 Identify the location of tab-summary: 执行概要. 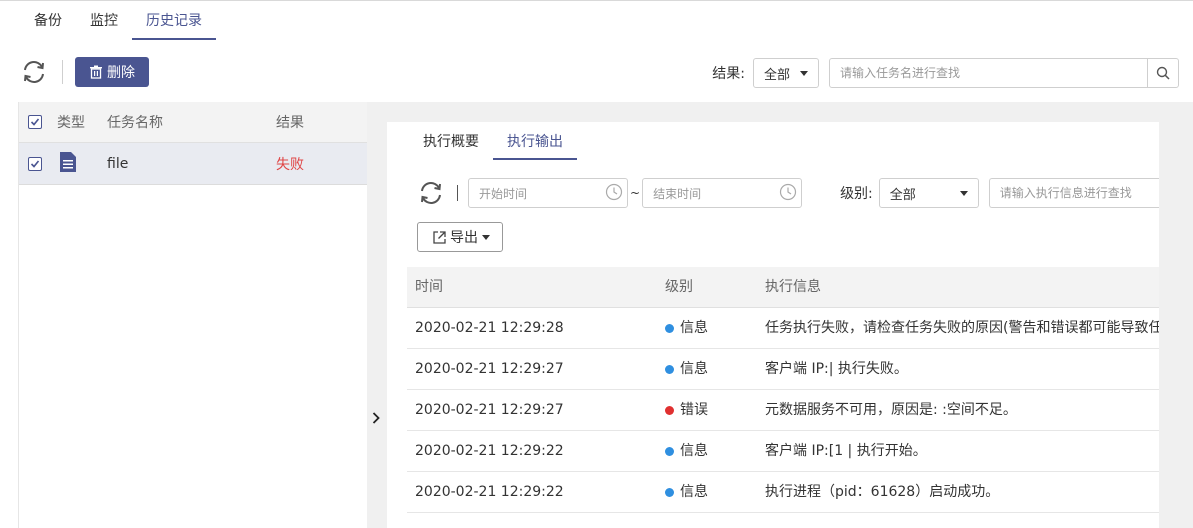
(451, 141).